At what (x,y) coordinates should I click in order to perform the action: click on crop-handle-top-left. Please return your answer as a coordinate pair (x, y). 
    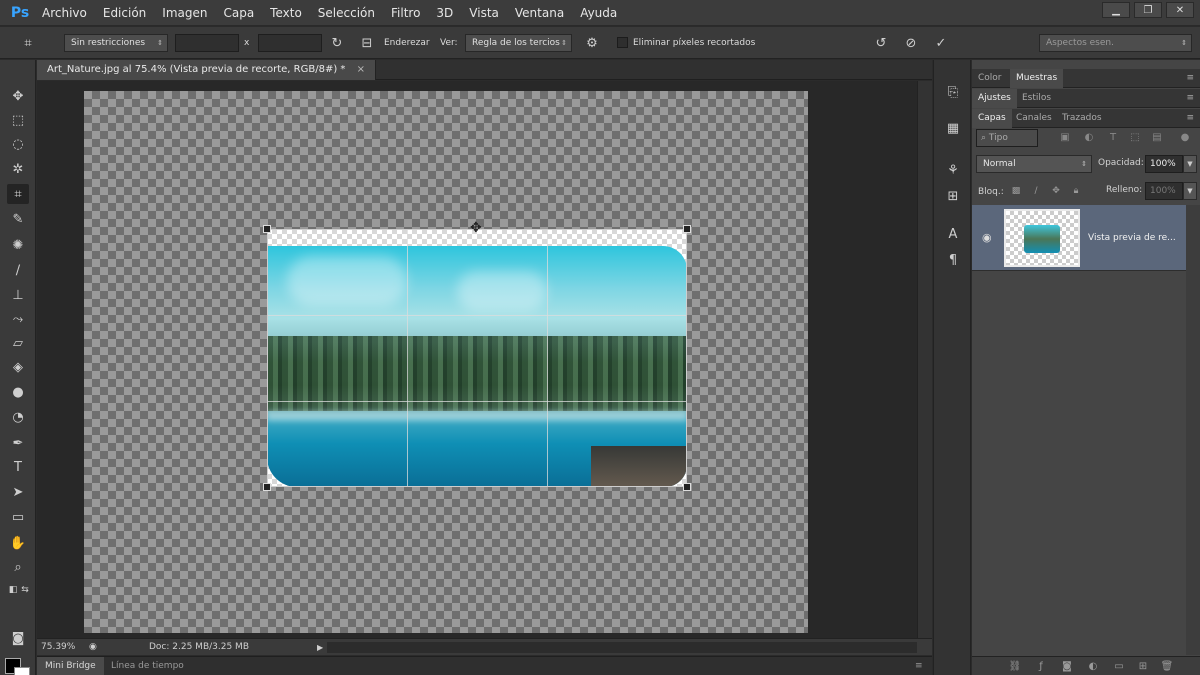
    Looking at the image, I should click on (267, 229).